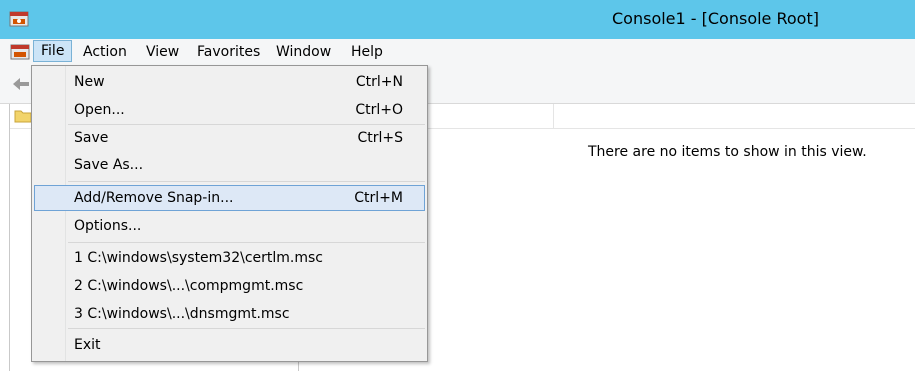 This screenshot has width=915, height=371. Describe the element at coordinates (303, 52) in the screenshot. I see `menu-window: Window` at that location.